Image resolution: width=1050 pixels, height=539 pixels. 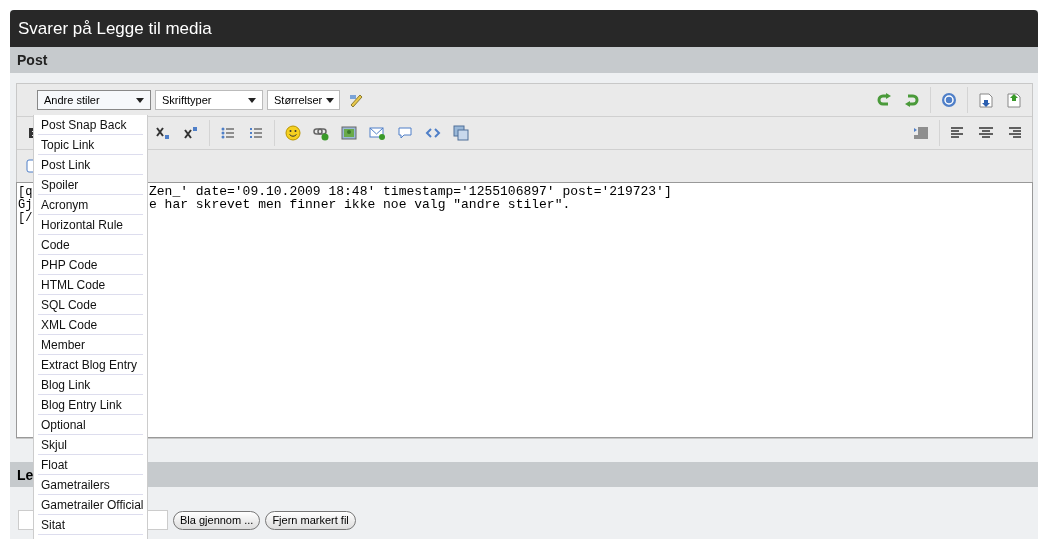 I want to click on window-title: Svarer på Legge til media, so click(x=524, y=28).